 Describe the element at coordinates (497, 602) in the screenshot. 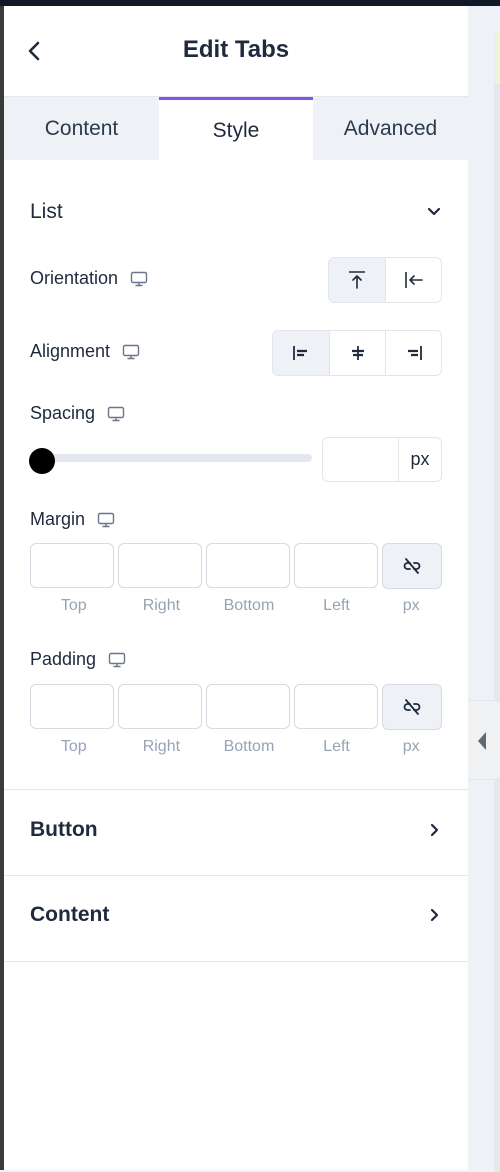

I see `canvas-edge` at that location.